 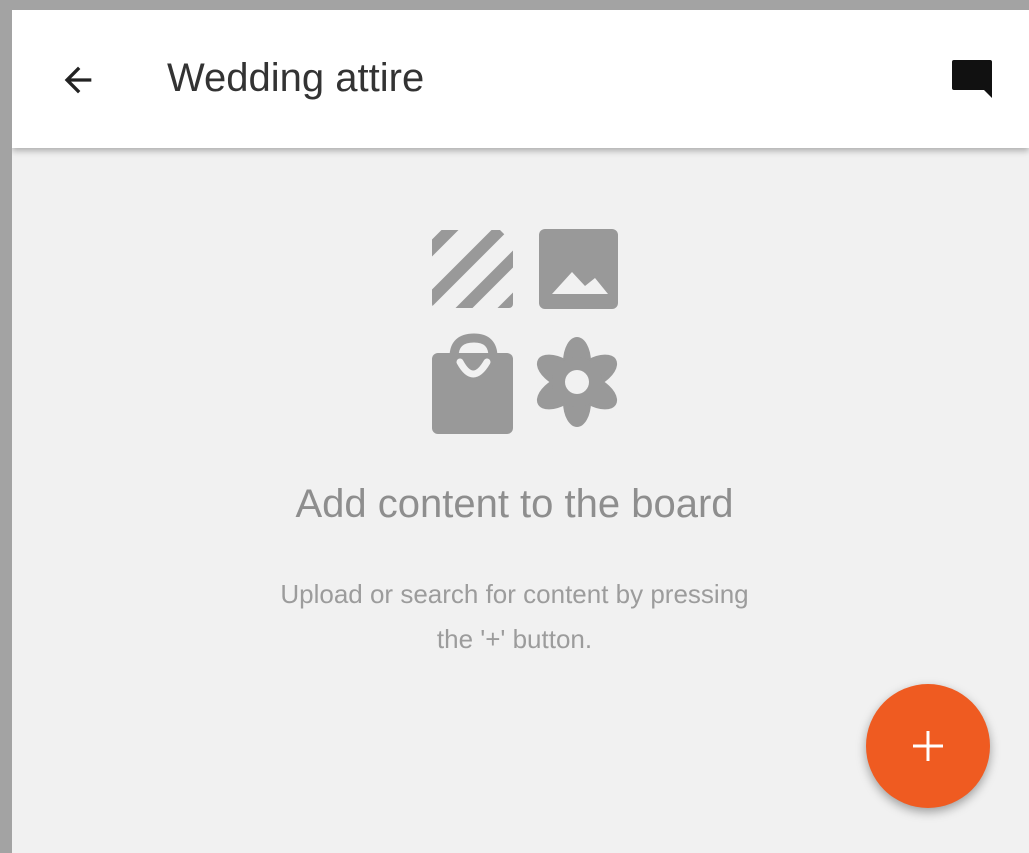 What do you see at coordinates (472, 269) in the screenshot?
I see `stripes-pattern-icon` at bounding box center [472, 269].